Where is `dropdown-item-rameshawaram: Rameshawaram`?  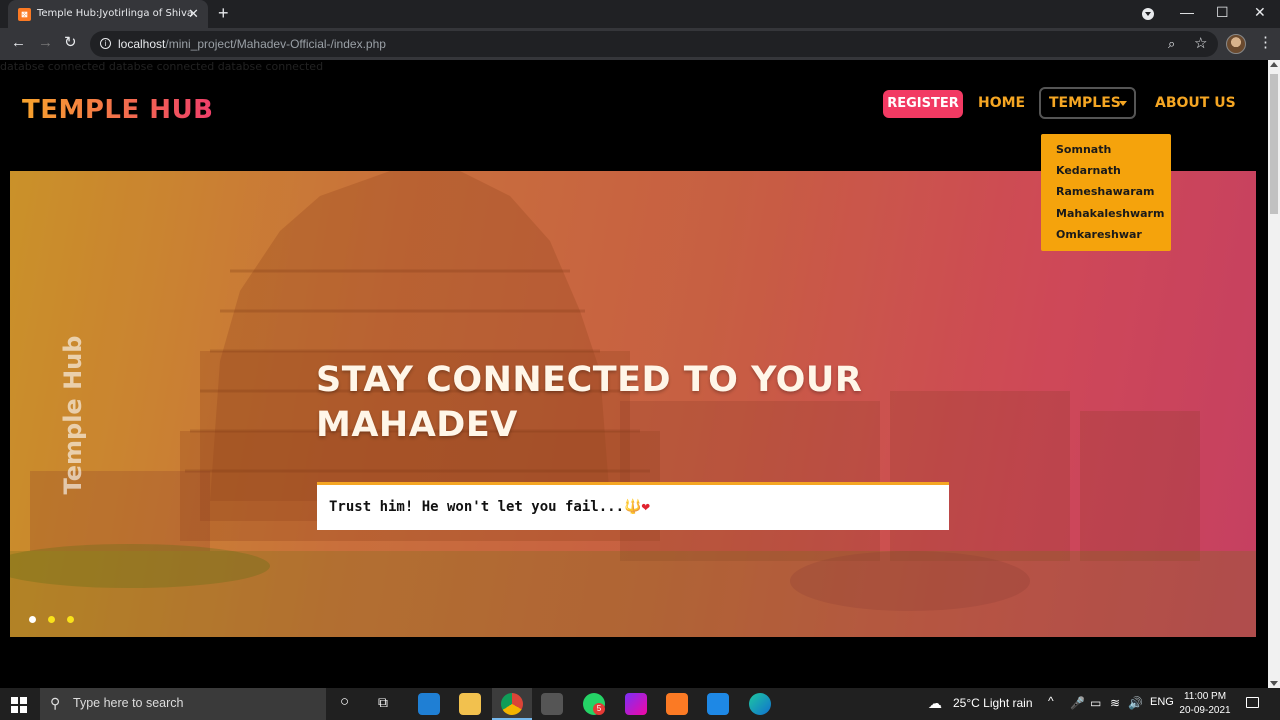
dropdown-item-rameshawaram: Rameshawaram is located at coordinates (1105, 191).